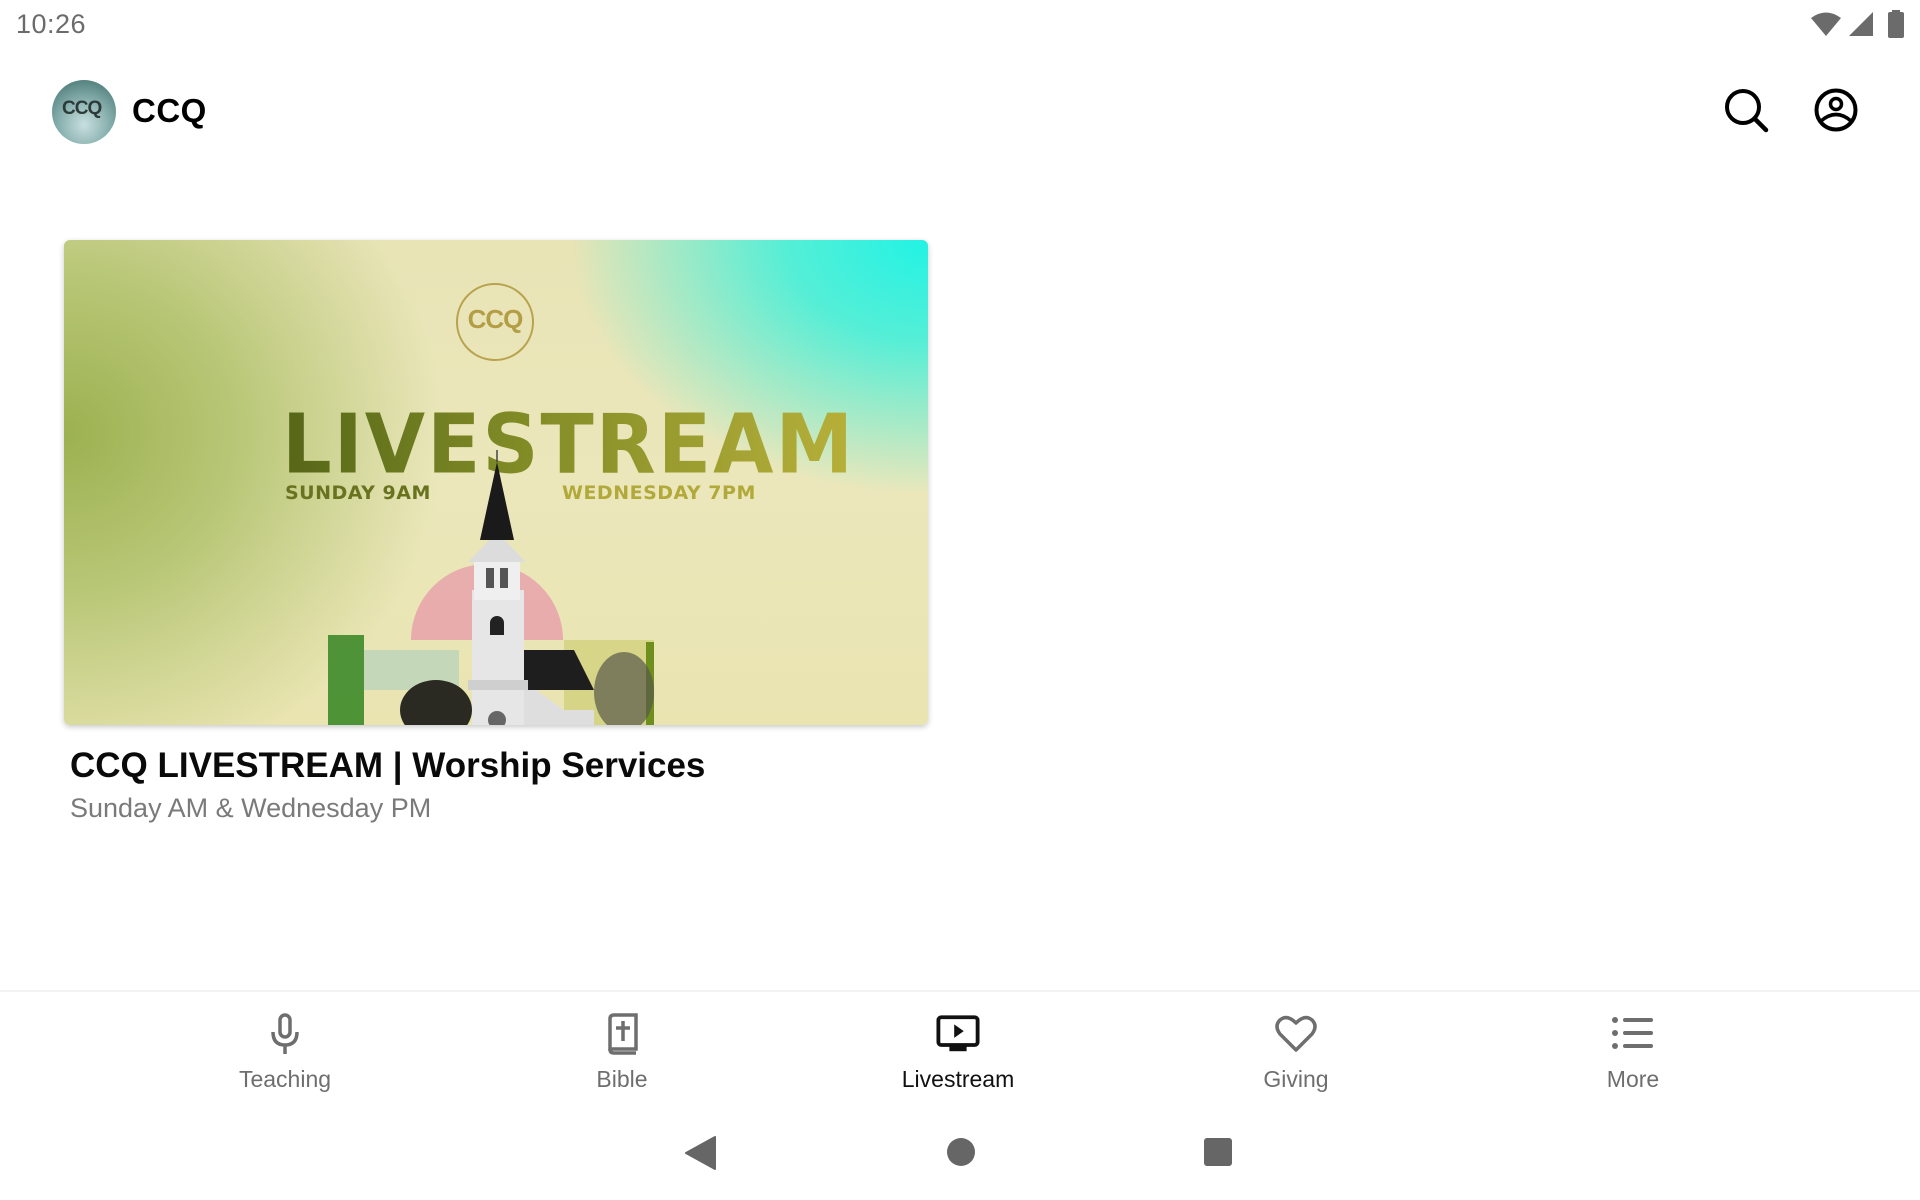 The height and width of the screenshot is (1200, 1920). I want to click on nav-item-more: More, so click(1633, 1052).